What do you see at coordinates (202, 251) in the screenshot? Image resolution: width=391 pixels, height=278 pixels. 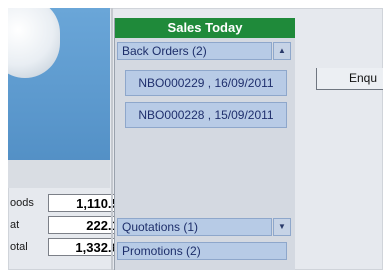 I see `promotions-header: Promotions (2)` at bounding box center [202, 251].